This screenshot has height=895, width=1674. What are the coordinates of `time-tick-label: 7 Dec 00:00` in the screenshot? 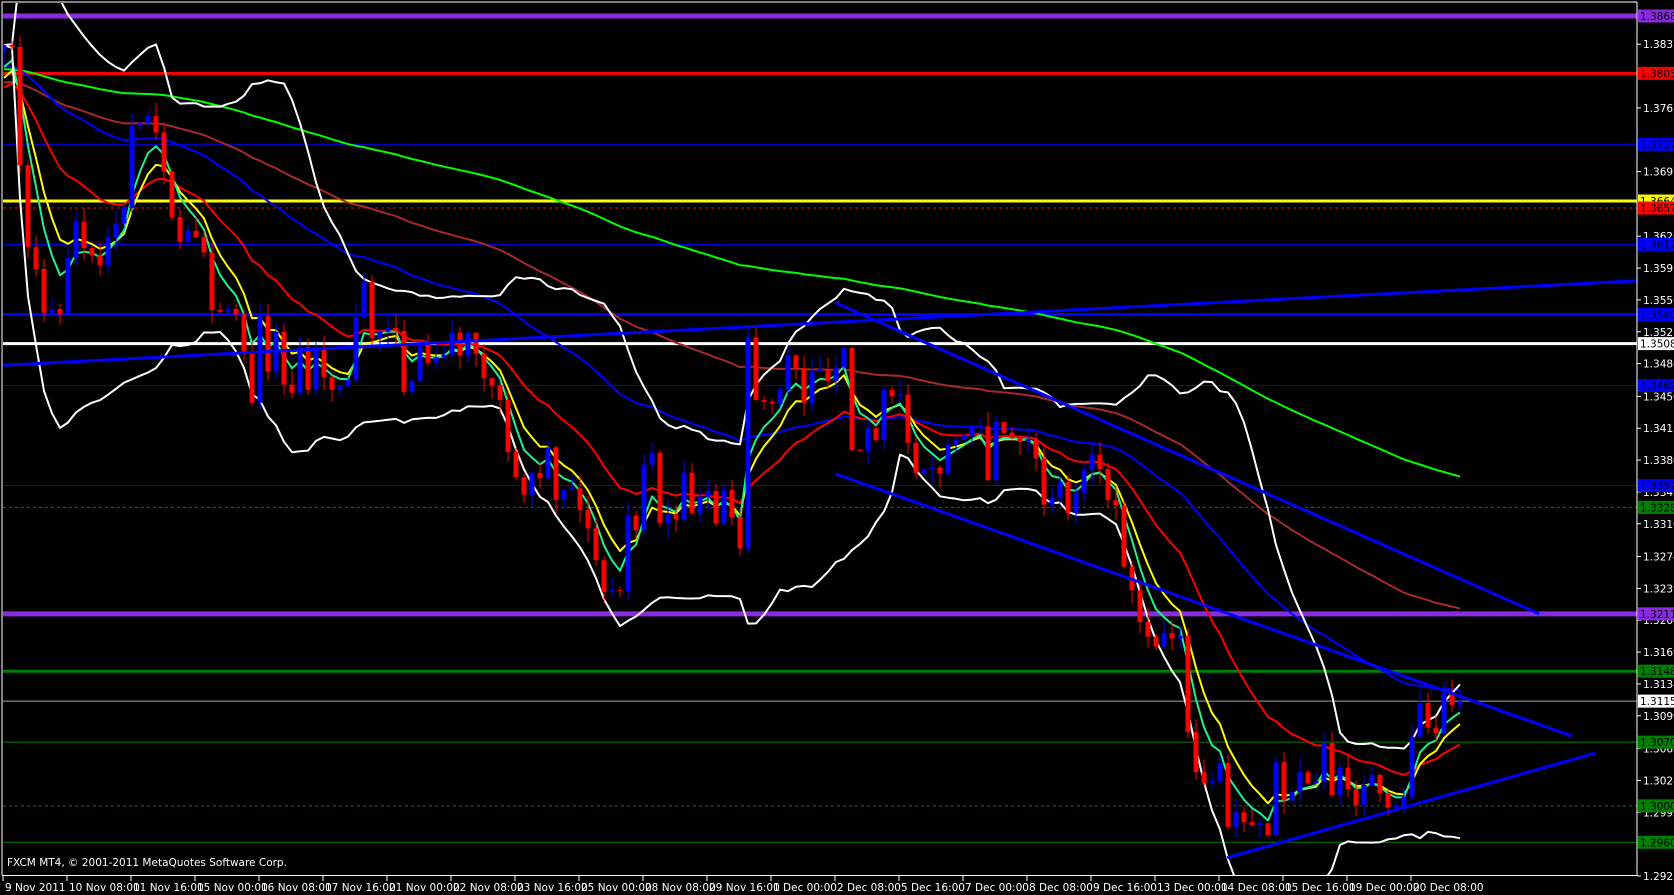 It's located at (997, 888).